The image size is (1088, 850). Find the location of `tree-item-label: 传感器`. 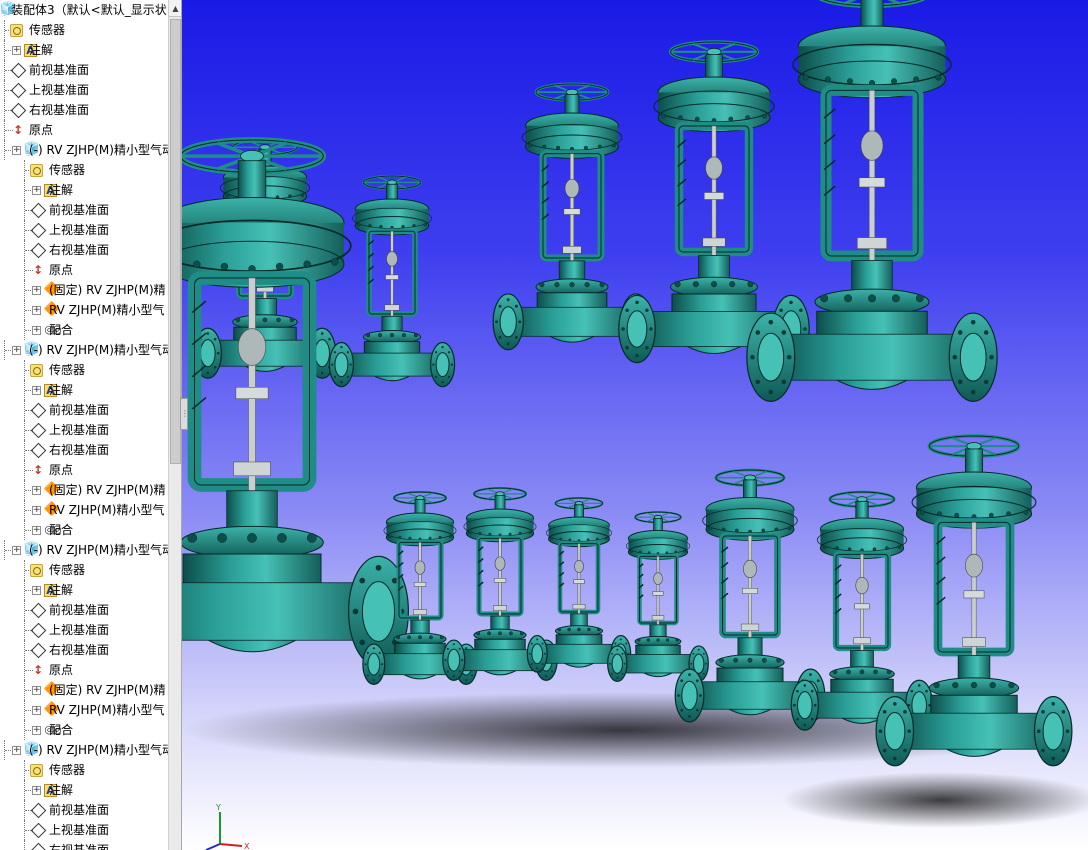

tree-item-label: 传感器 is located at coordinates (67, 170).